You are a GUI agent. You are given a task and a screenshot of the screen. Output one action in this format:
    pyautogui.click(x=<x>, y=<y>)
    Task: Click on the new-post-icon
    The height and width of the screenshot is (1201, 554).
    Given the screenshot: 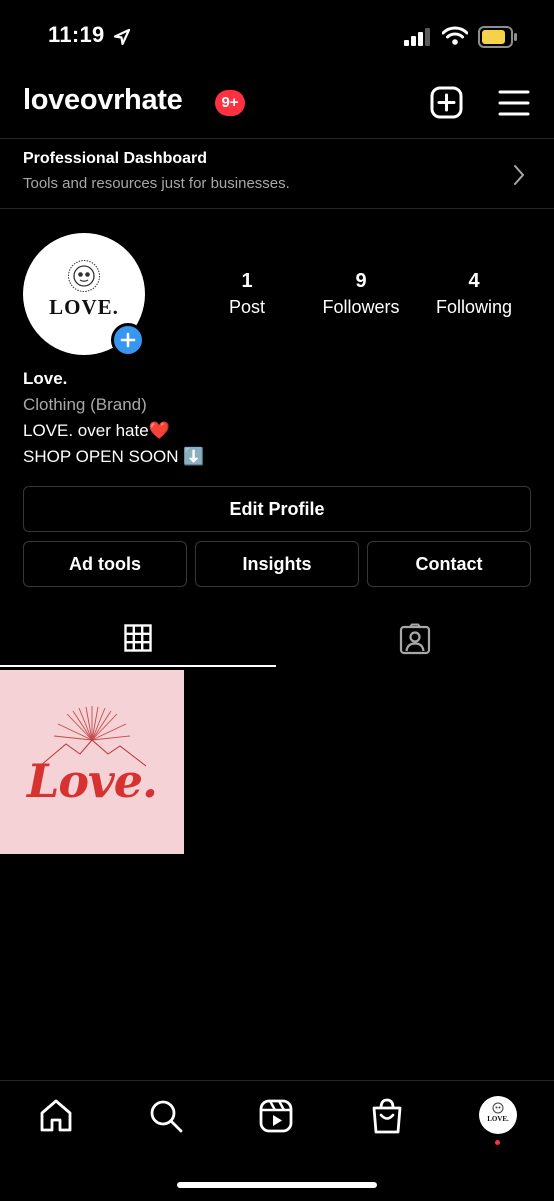 What is the action you would take?
    pyautogui.click(x=446, y=102)
    